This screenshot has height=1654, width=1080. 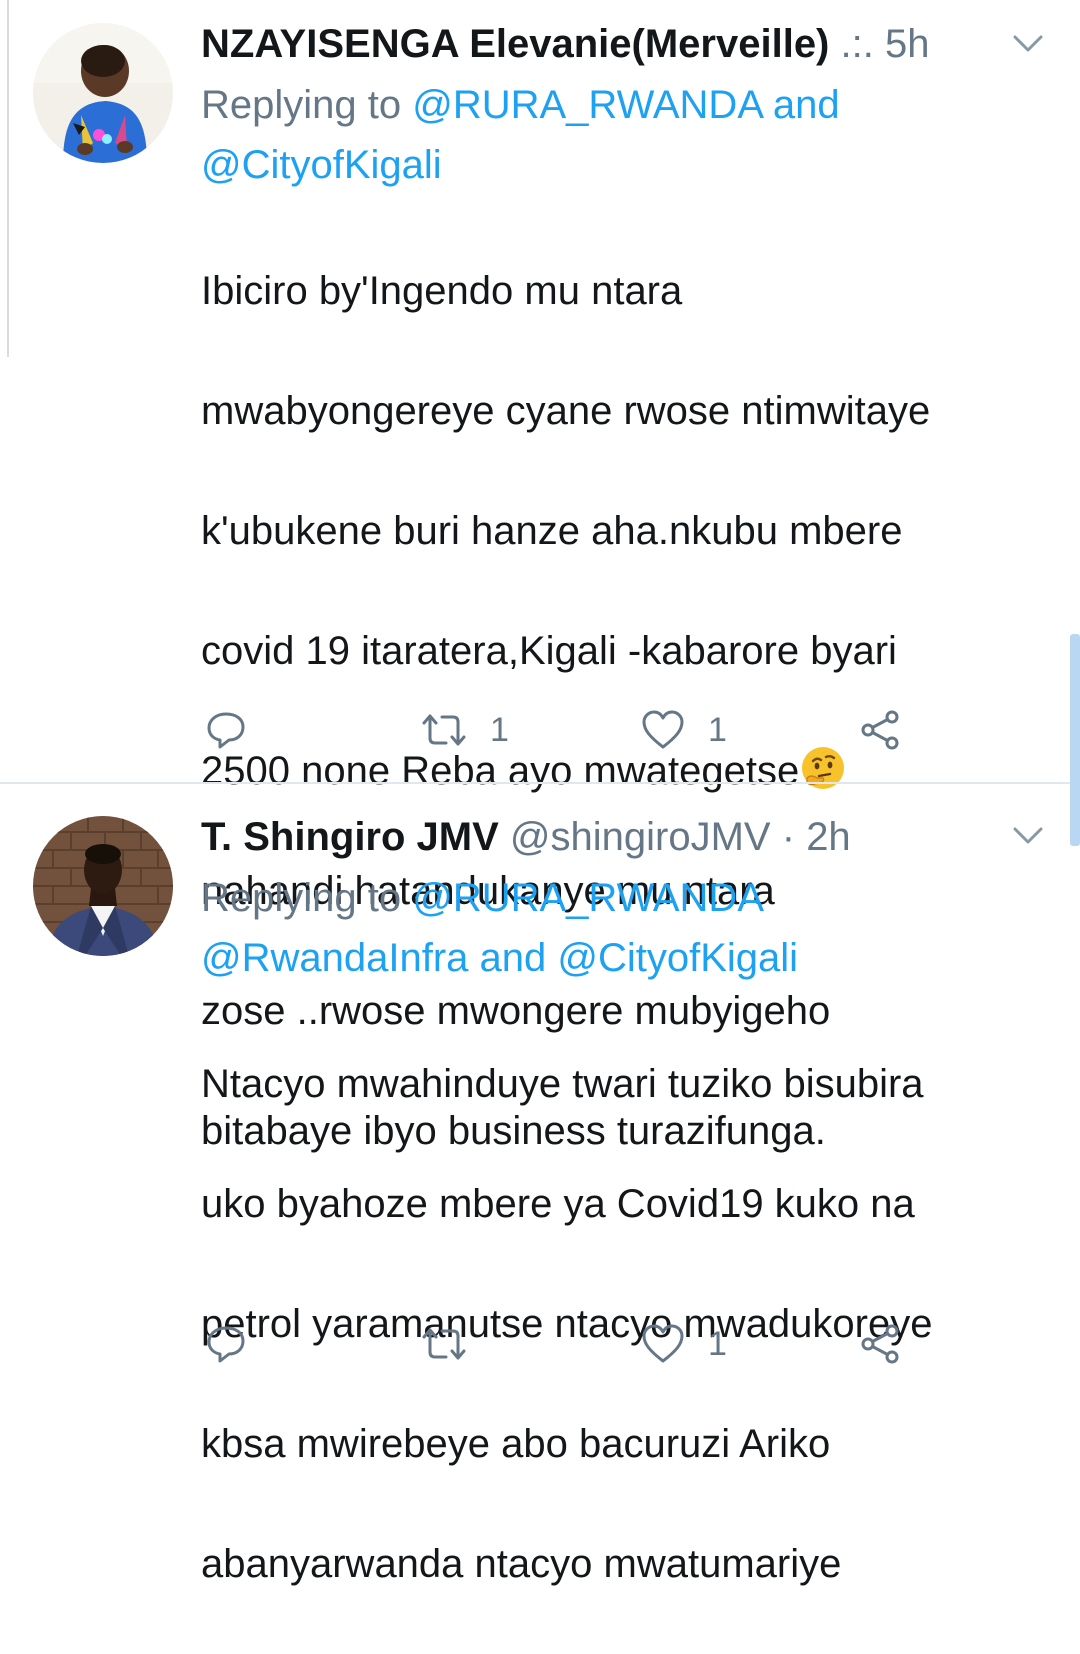 I want to click on timestamp: 5h, so click(x=907, y=44).